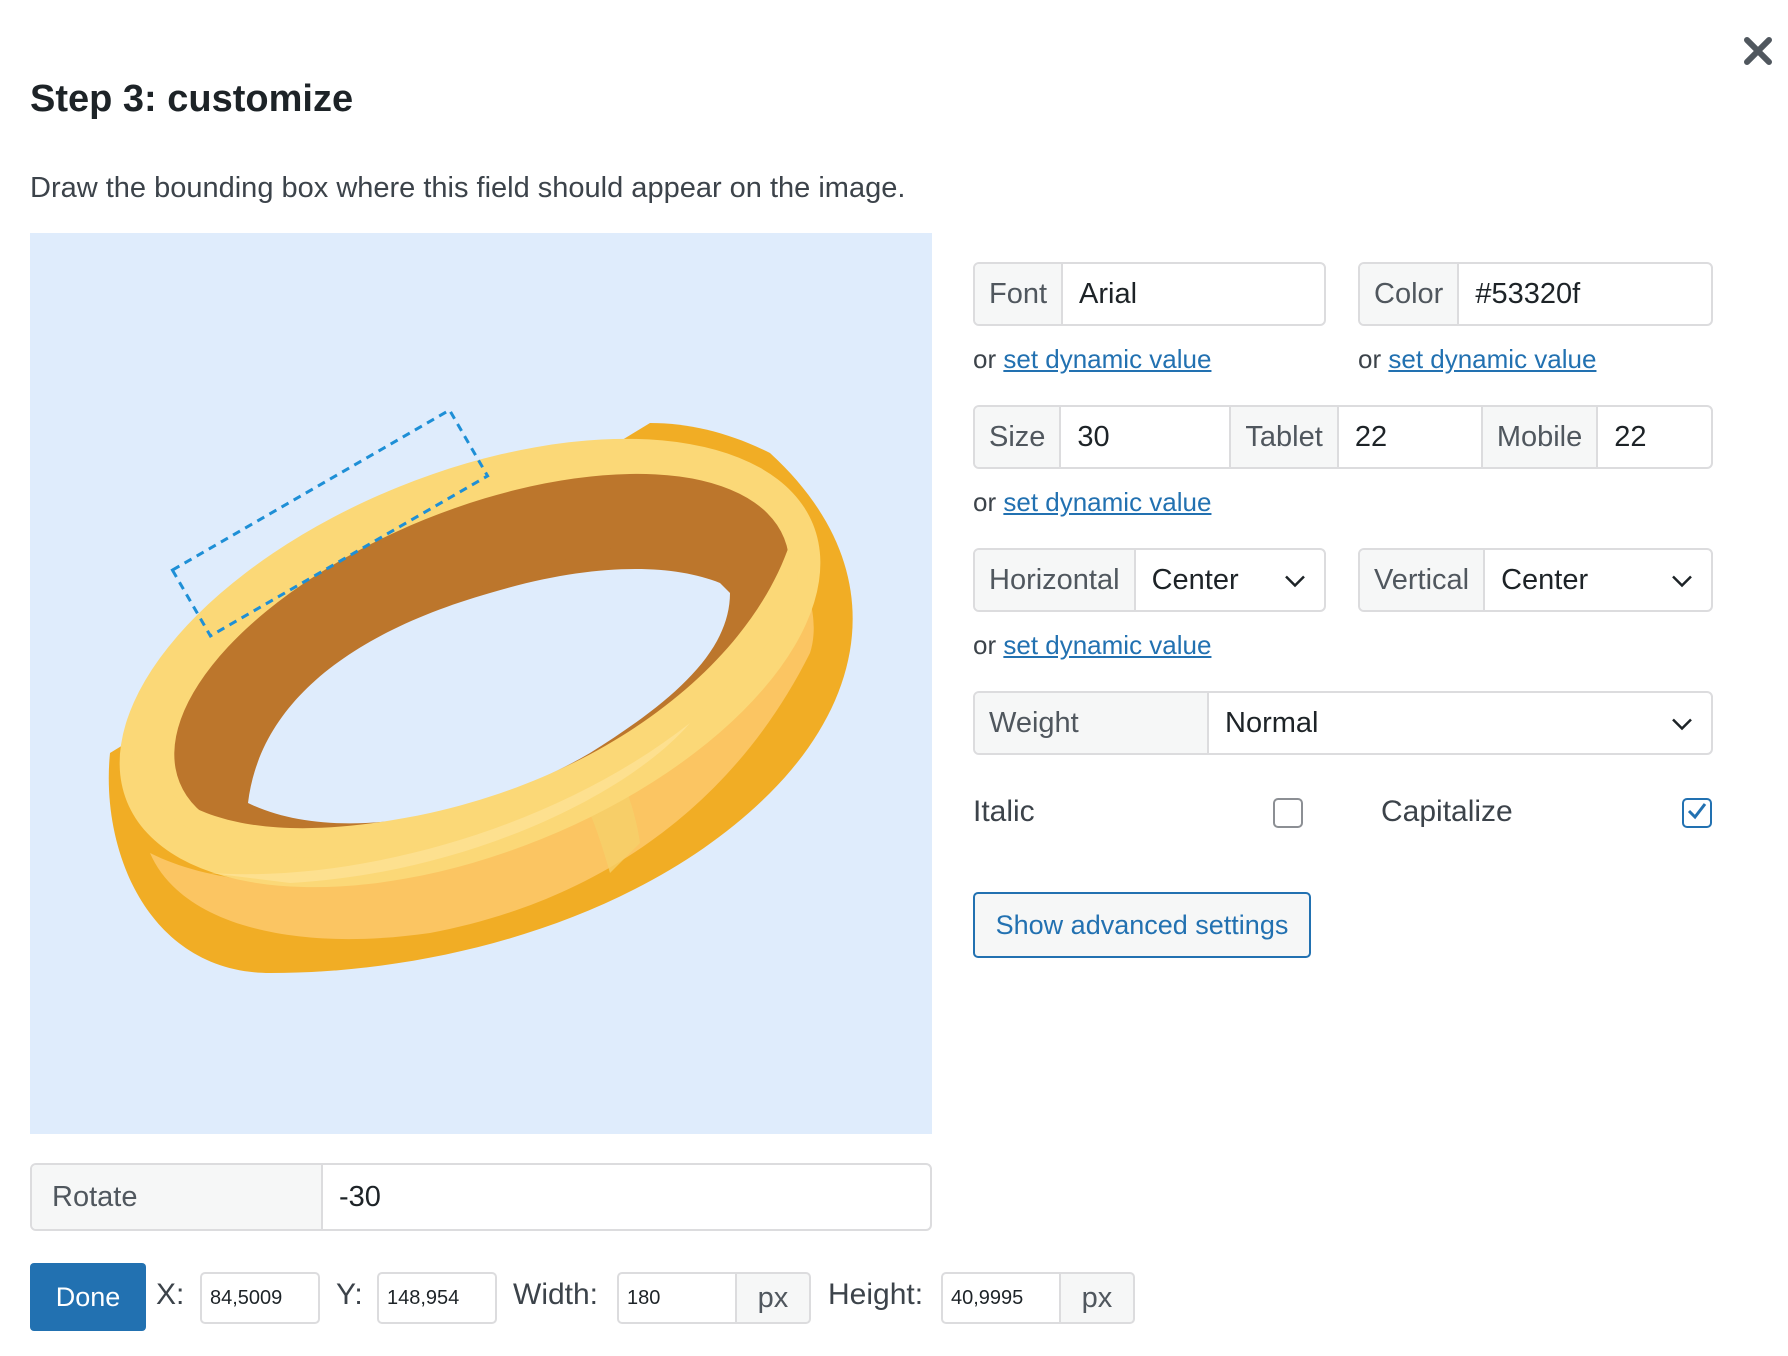  Describe the element at coordinates (677, 1298) in the screenshot. I see `width-input: 180` at that location.